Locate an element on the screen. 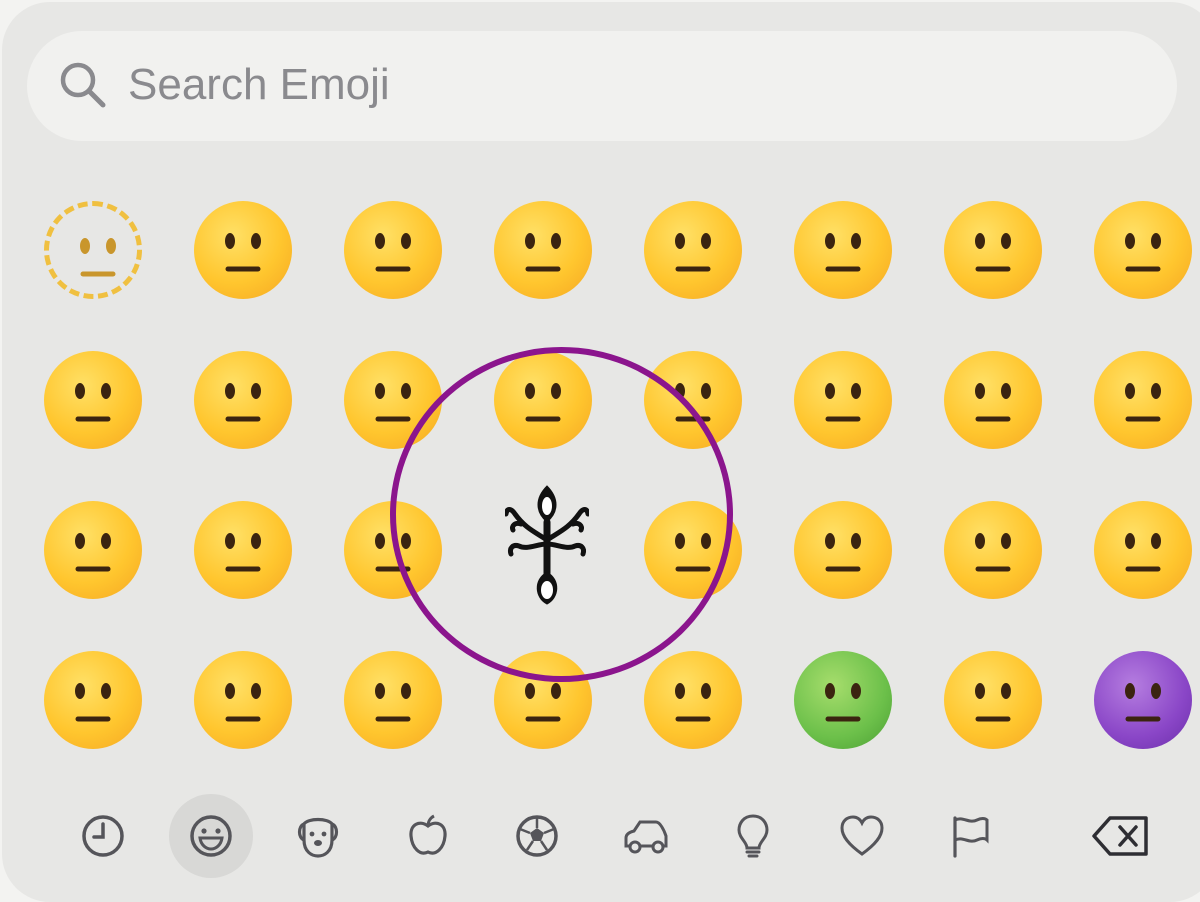 Image resolution: width=1200 pixels, height=902 pixels. rolling-eyes-face is located at coordinates (243, 550).